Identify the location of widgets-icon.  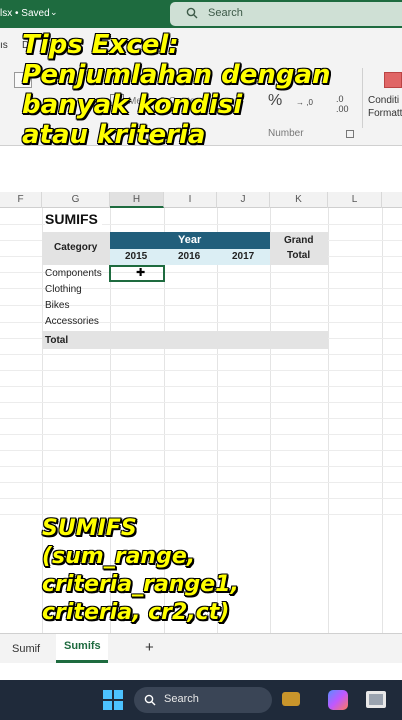
(291, 699).